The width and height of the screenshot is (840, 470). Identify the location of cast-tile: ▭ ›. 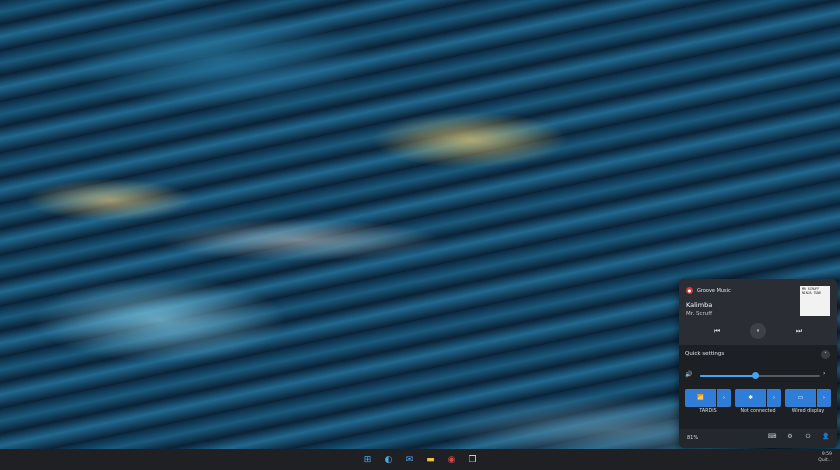
(808, 398).